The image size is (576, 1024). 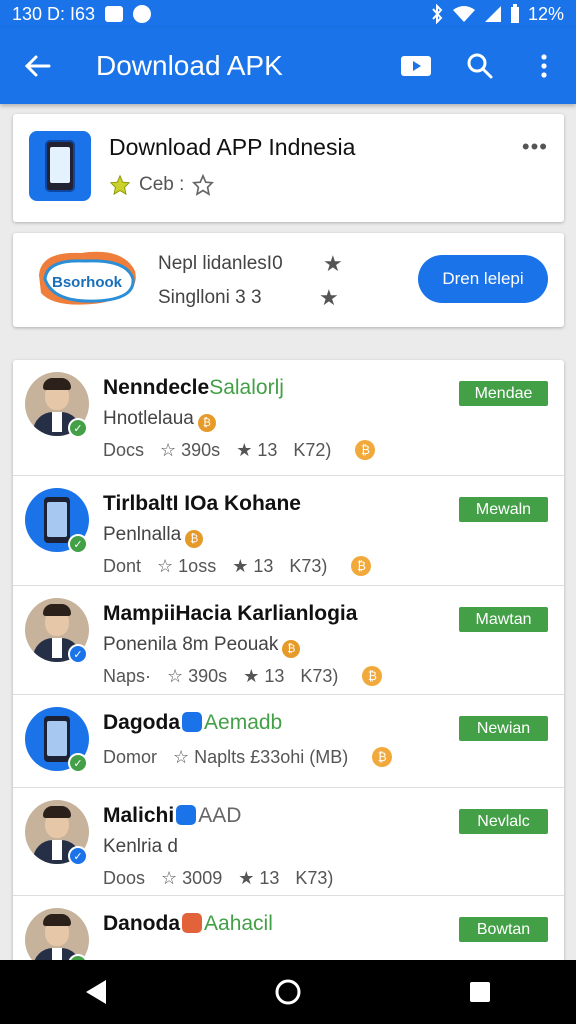 I want to click on triangle-back-icon, so click(x=96, y=992).